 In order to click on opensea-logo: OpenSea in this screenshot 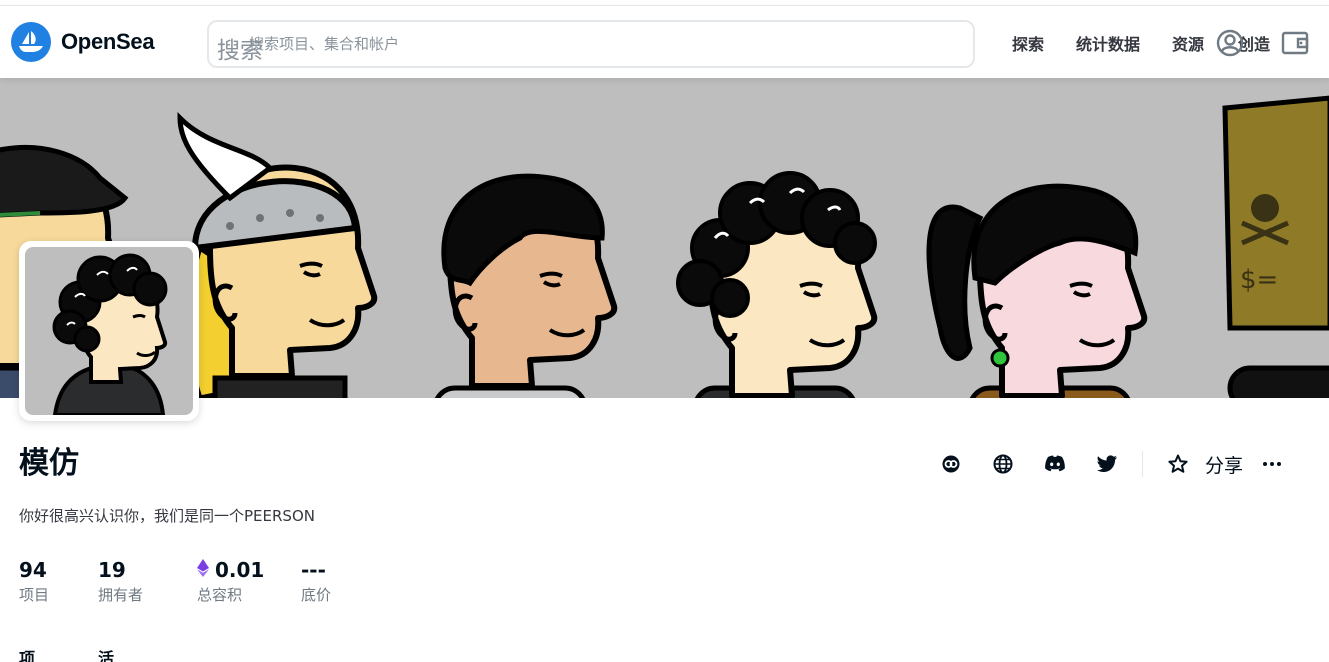, I will do `click(83, 42)`.